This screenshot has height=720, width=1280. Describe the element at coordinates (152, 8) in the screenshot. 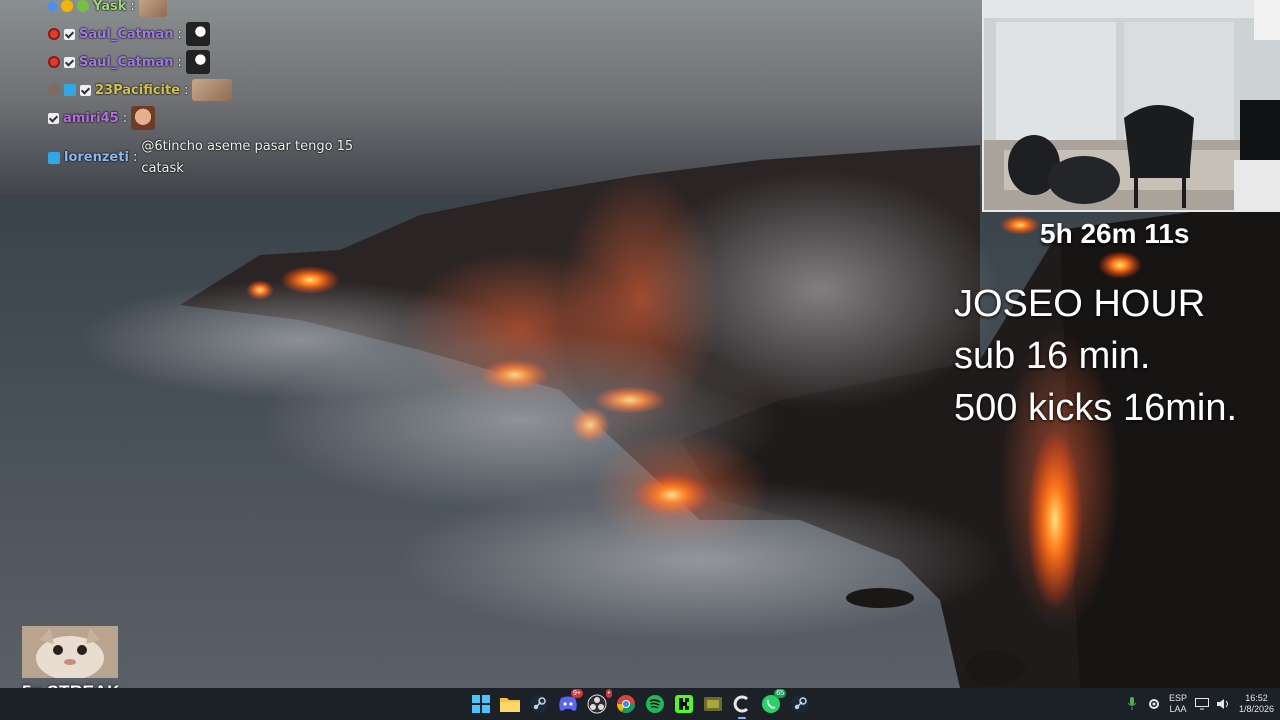

I see `emote-image` at that location.